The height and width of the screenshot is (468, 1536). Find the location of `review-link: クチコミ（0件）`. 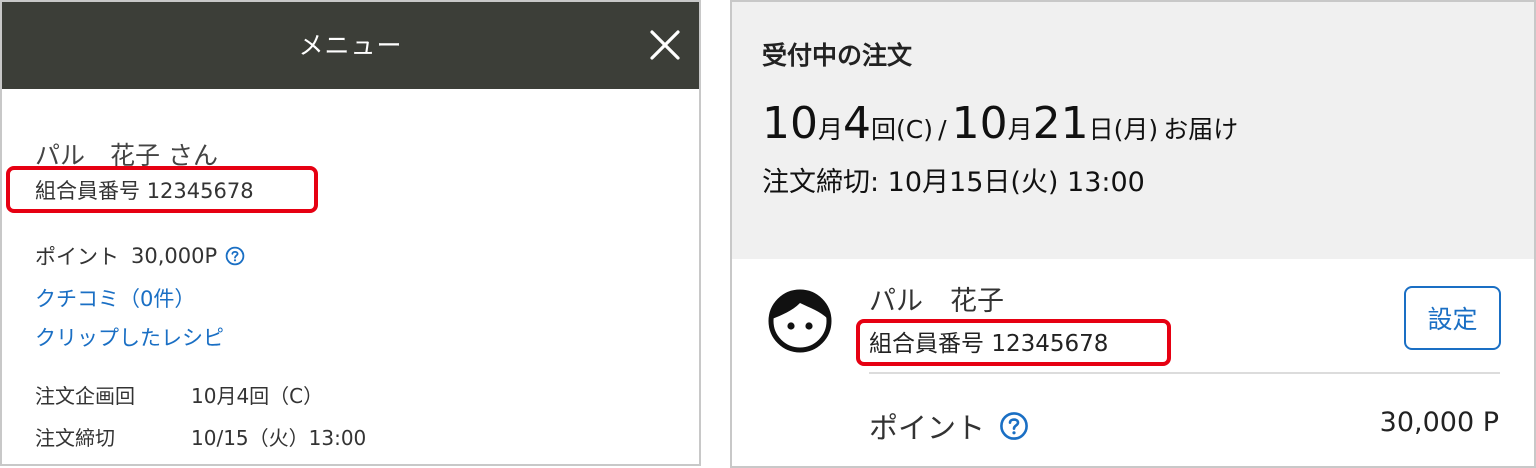

review-link: クチコミ（0件） is located at coordinates (115, 298).